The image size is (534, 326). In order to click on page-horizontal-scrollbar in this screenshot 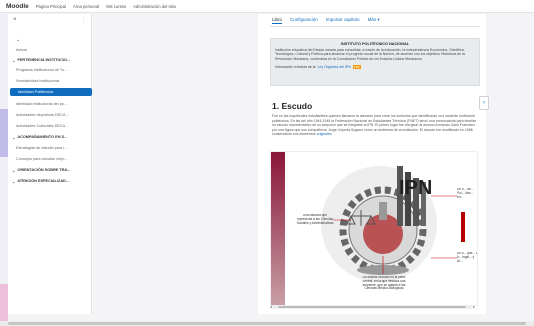, I will do `click(267, 323)`.